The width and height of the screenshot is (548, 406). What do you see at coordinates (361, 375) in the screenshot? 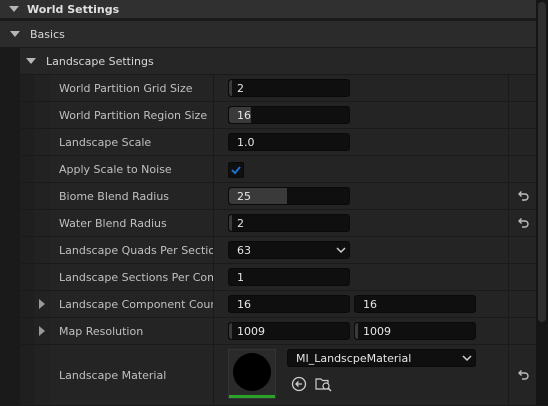
I see `property-value-cell: MI_LandscpeMaterial` at bounding box center [361, 375].